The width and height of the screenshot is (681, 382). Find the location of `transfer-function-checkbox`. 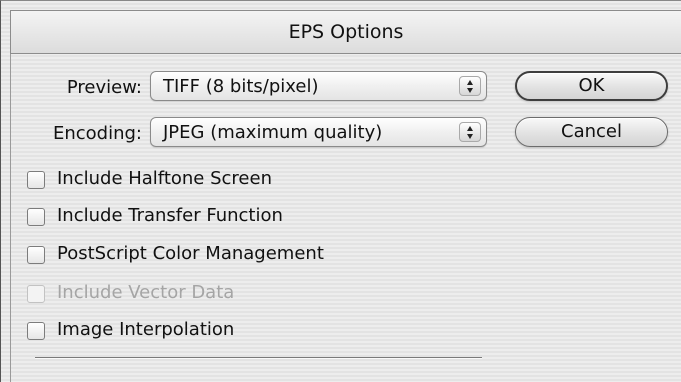

transfer-function-checkbox is located at coordinates (36, 217).